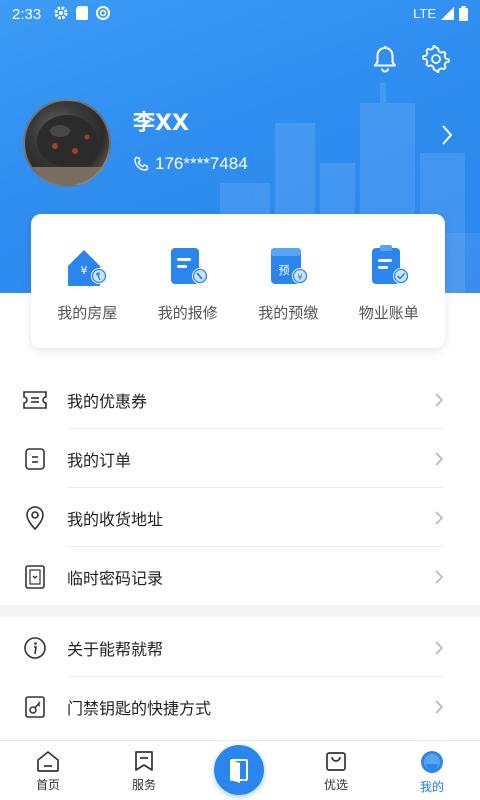  I want to click on quick-actions-card: ¥ 我的房屋 我的报修 预 ¥ 我的预缴 物业账单, so click(238, 281).